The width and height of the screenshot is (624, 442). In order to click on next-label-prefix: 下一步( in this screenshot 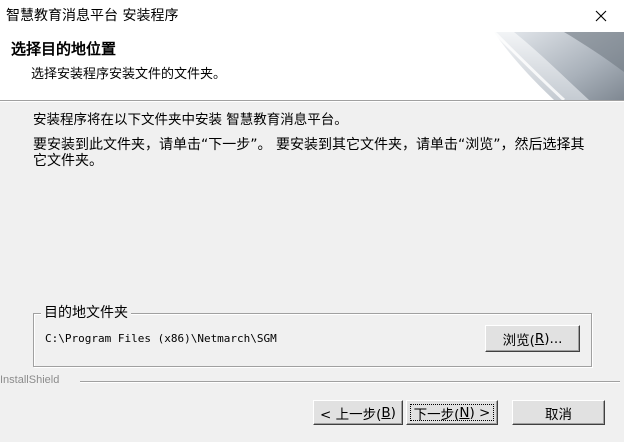, I will do `click(436, 414)`.